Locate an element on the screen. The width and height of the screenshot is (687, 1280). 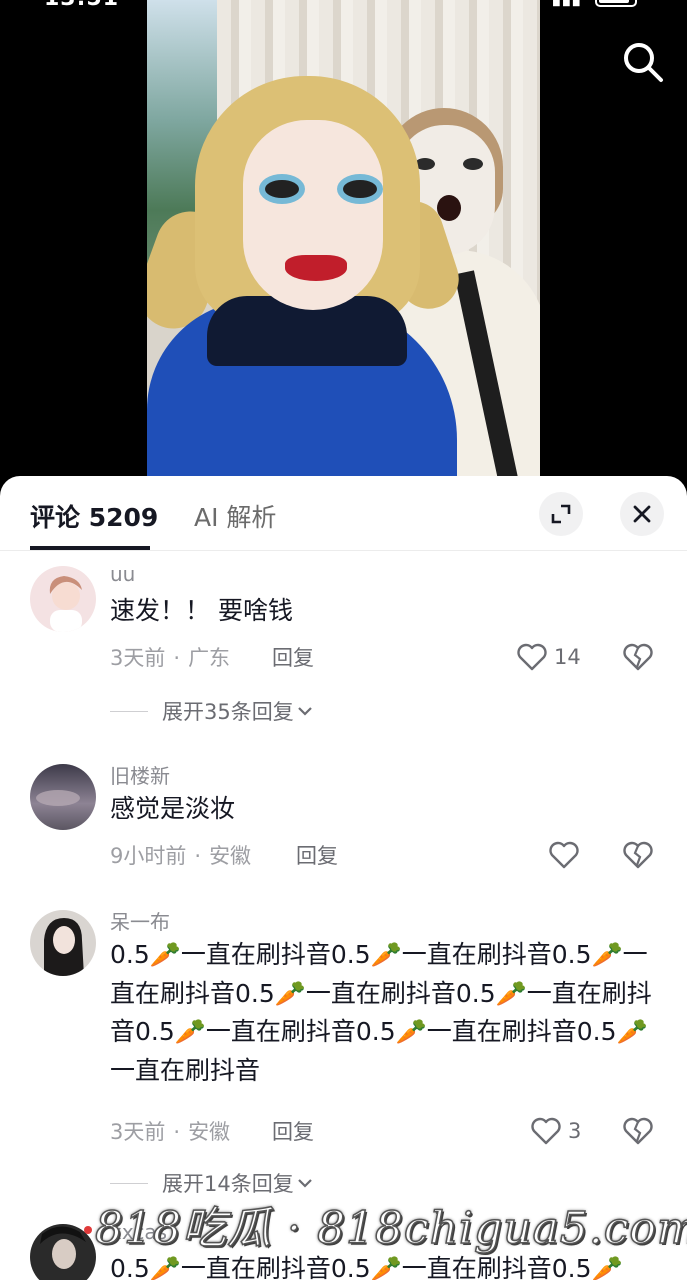
comment-text: 速发！！ 要啥钱 is located at coordinates (201, 610).